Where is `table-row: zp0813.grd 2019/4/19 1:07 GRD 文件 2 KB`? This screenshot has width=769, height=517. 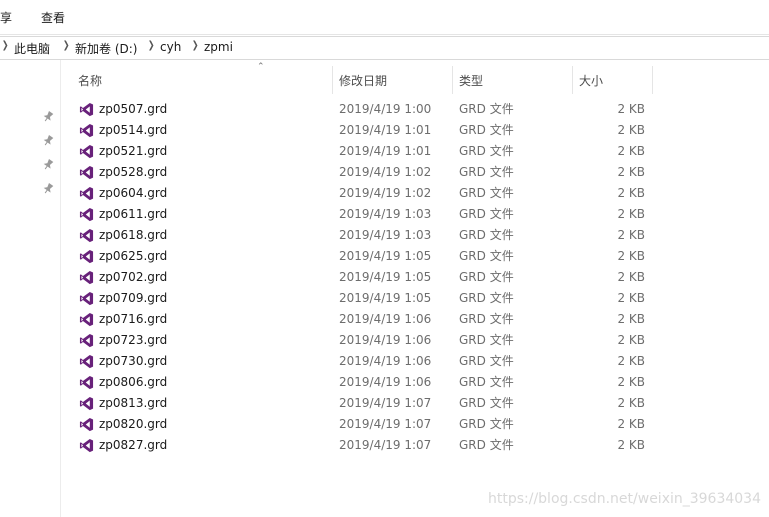
table-row: zp0813.grd 2019/4/19 1:07 GRD 文件 2 KB is located at coordinates (415, 403).